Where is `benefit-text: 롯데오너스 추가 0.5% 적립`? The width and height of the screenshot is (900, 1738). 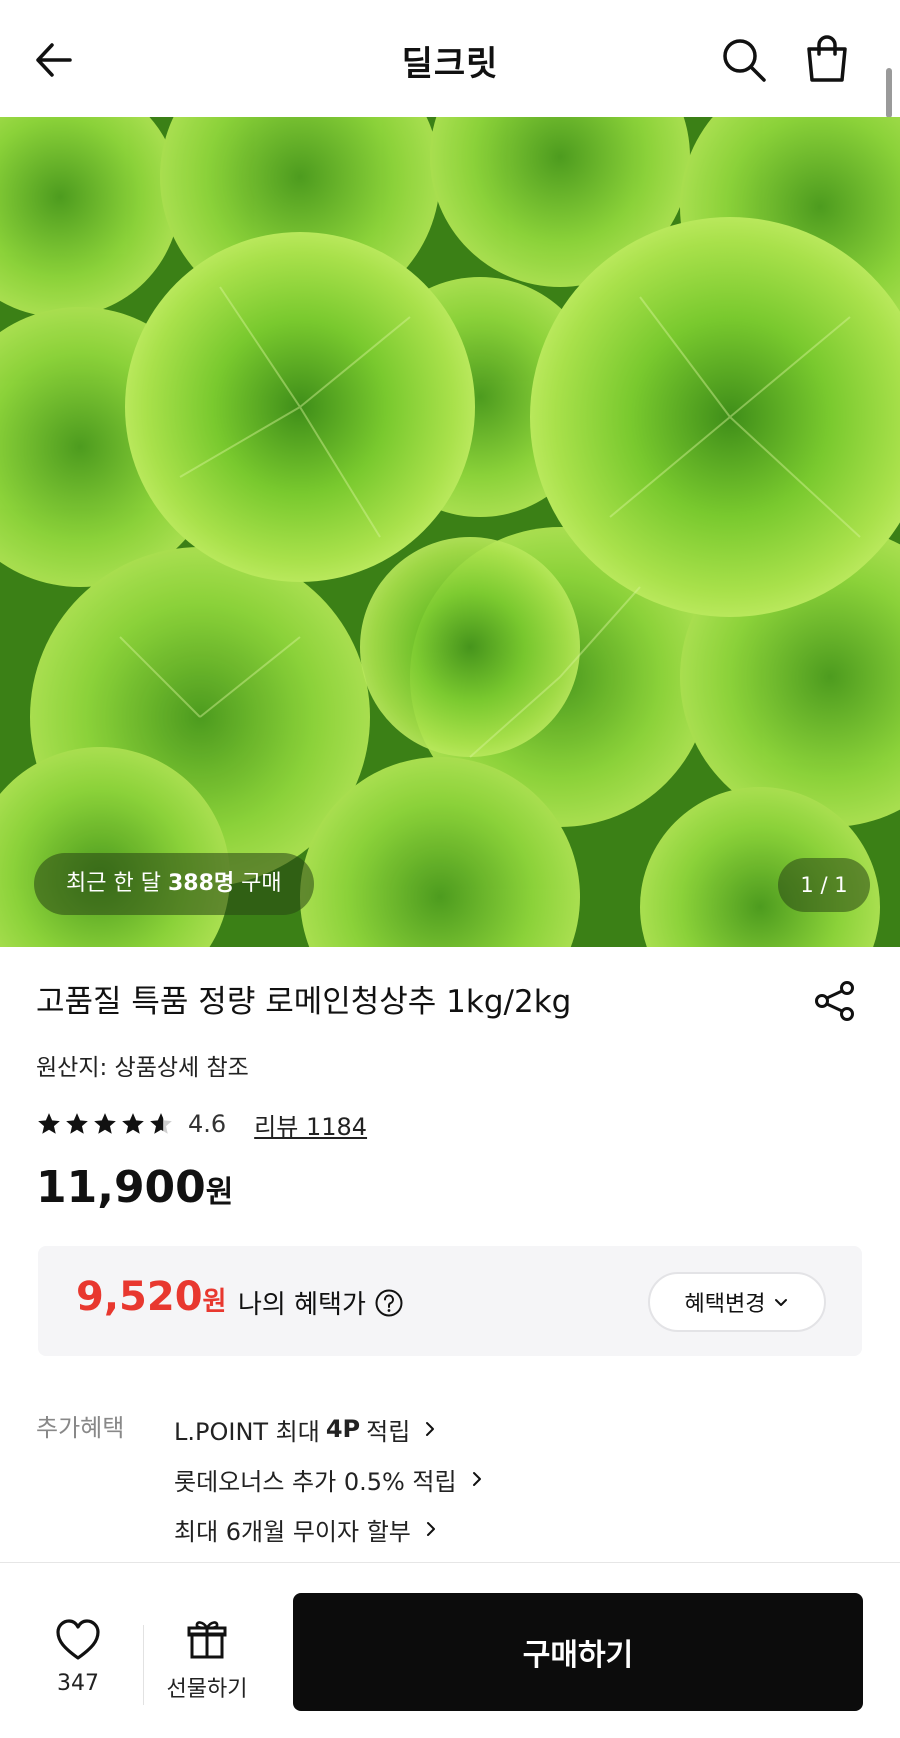
benefit-text: 롯데오너스 추가 0.5% 적립 is located at coordinates (315, 1481).